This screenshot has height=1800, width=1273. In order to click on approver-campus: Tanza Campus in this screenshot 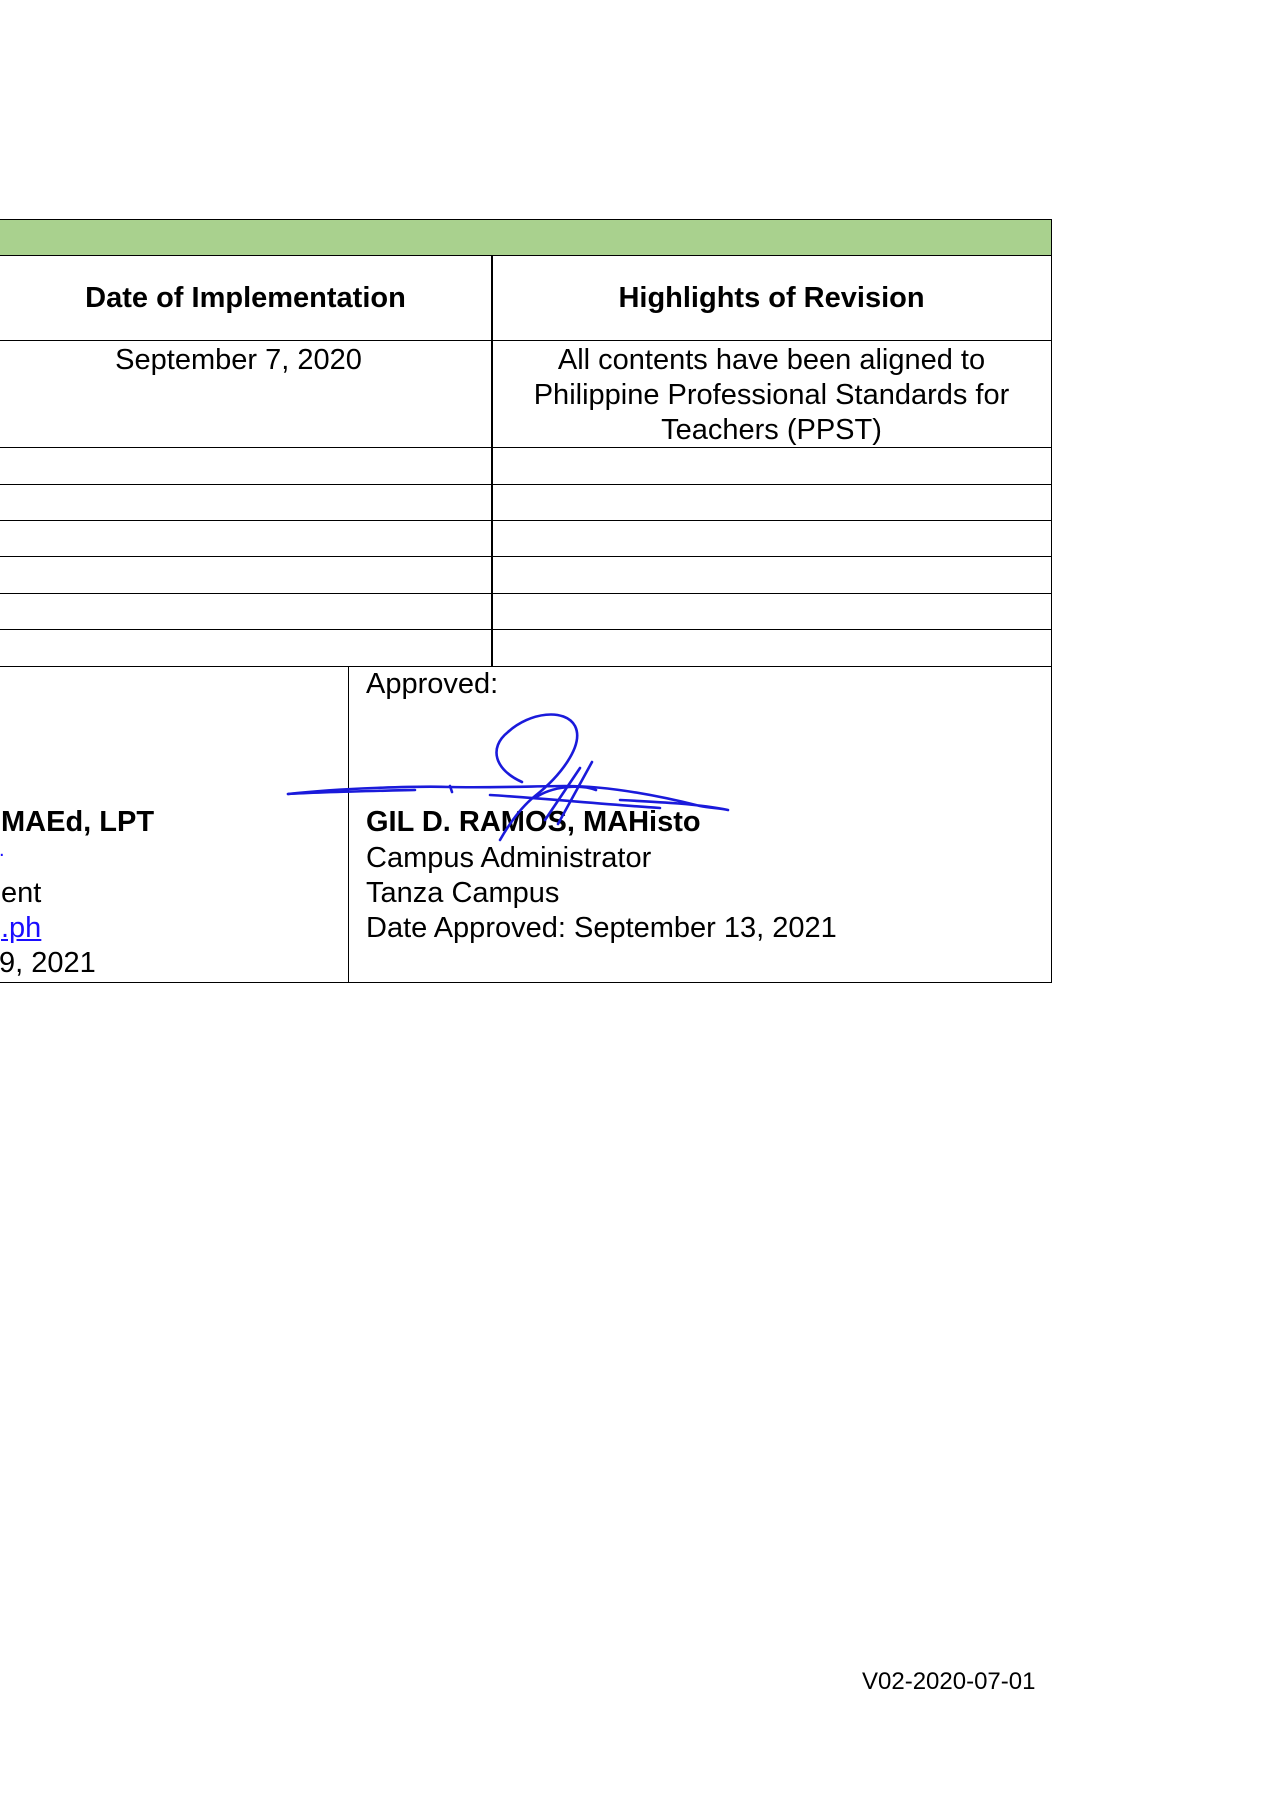, I will do `click(463, 893)`.